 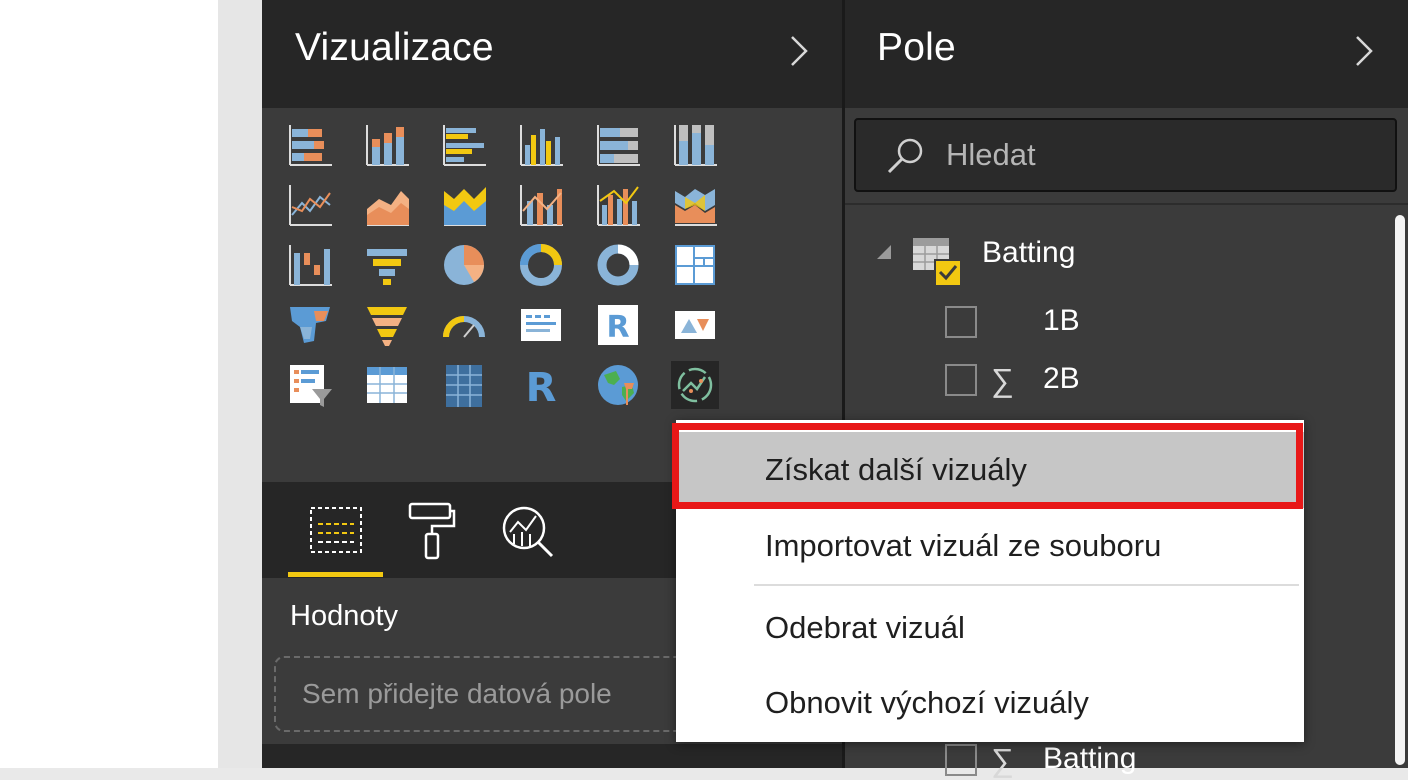 What do you see at coordinates (1365, 51) in the screenshot?
I see `collapse-fields-chevron-icon` at bounding box center [1365, 51].